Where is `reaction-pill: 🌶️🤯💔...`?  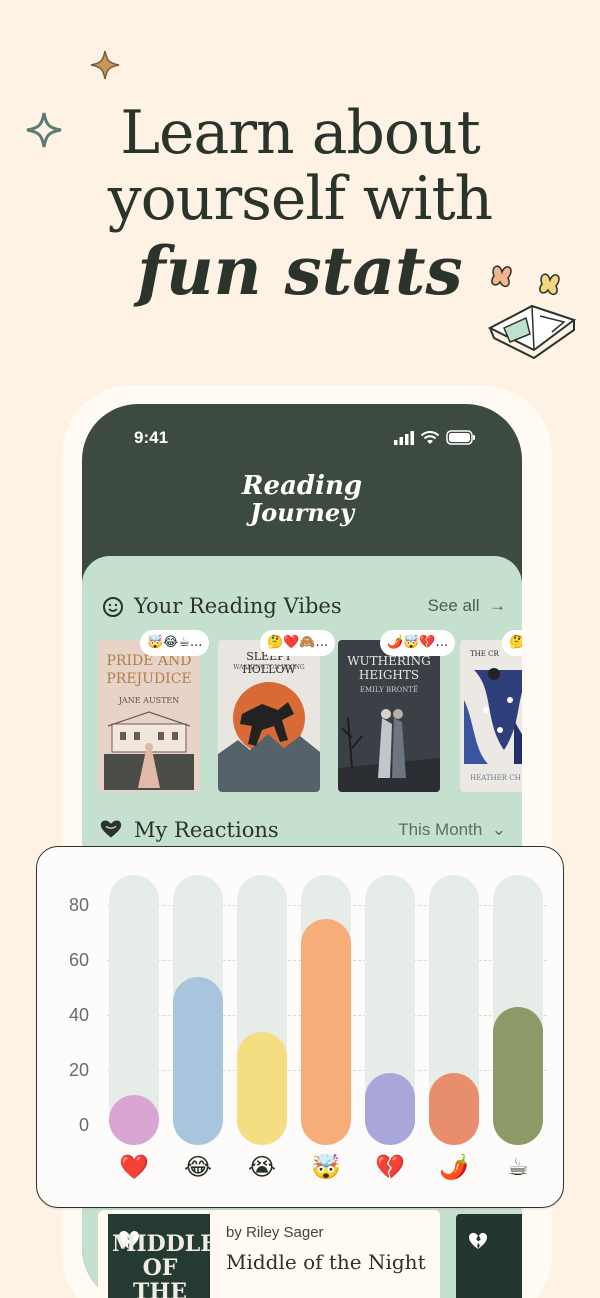 reaction-pill: 🌶️🤯💔... is located at coordinates (417, 643).